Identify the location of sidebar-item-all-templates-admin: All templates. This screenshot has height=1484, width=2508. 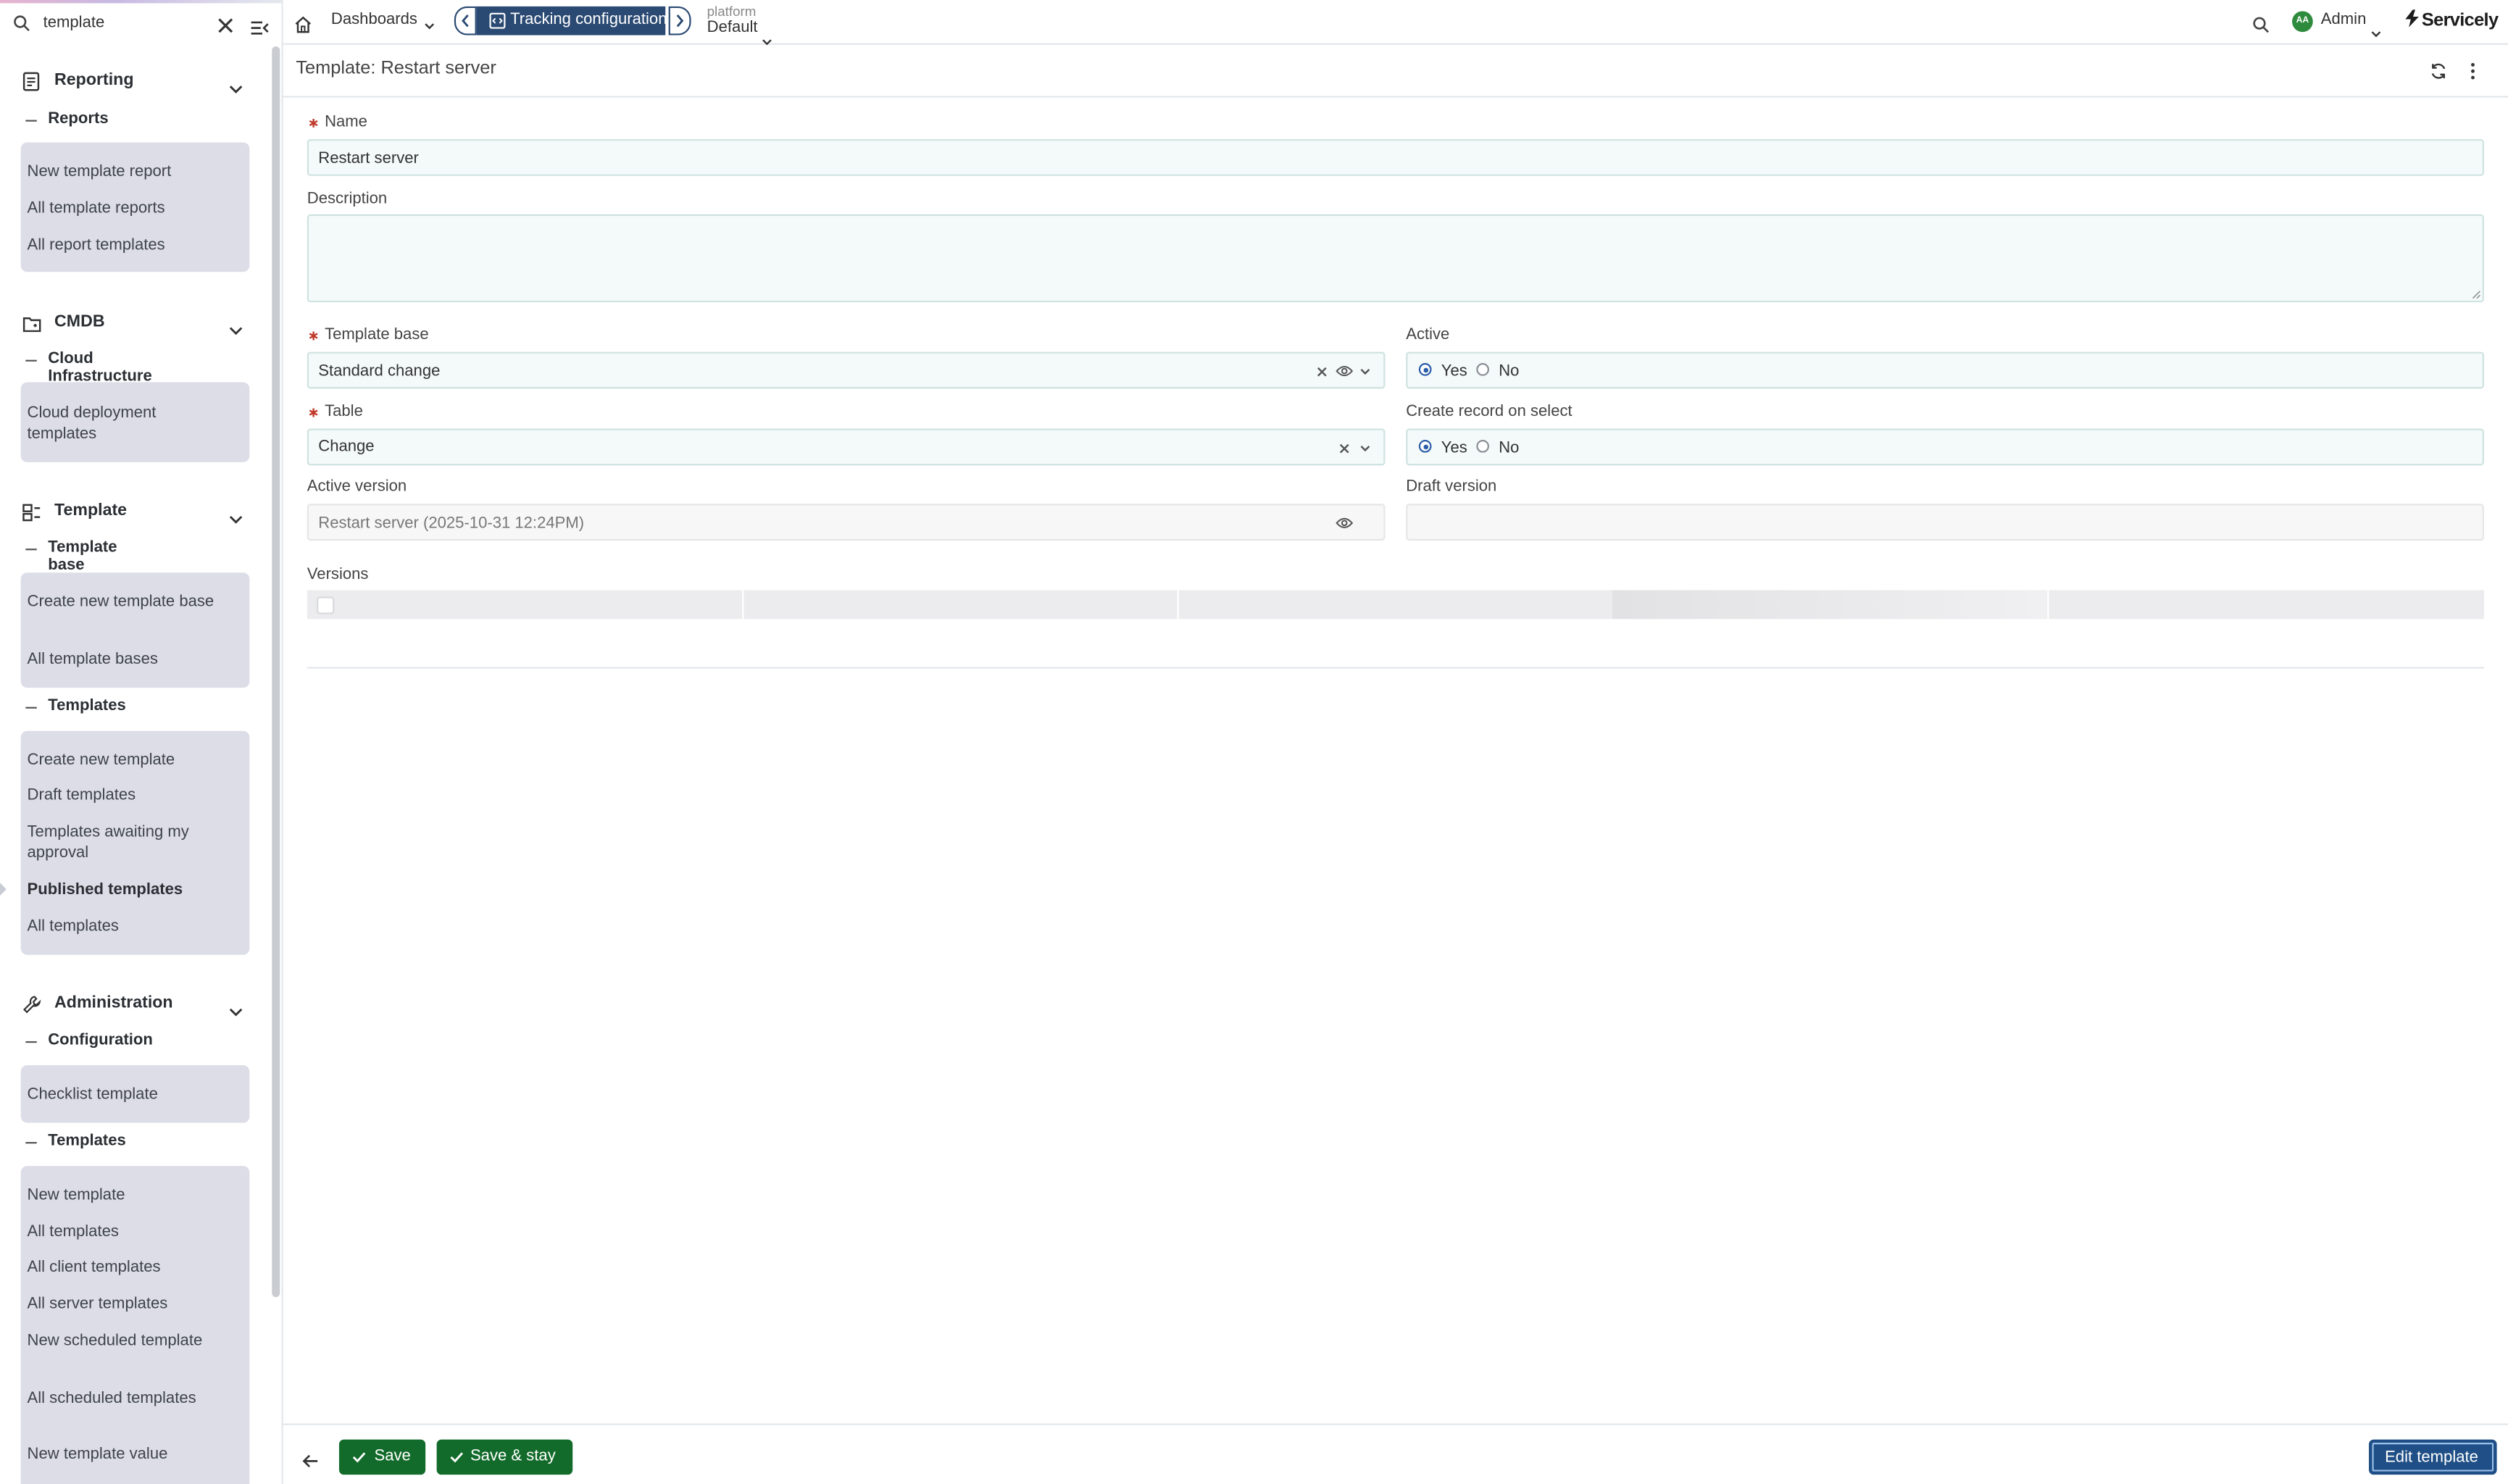
(127, 1232).